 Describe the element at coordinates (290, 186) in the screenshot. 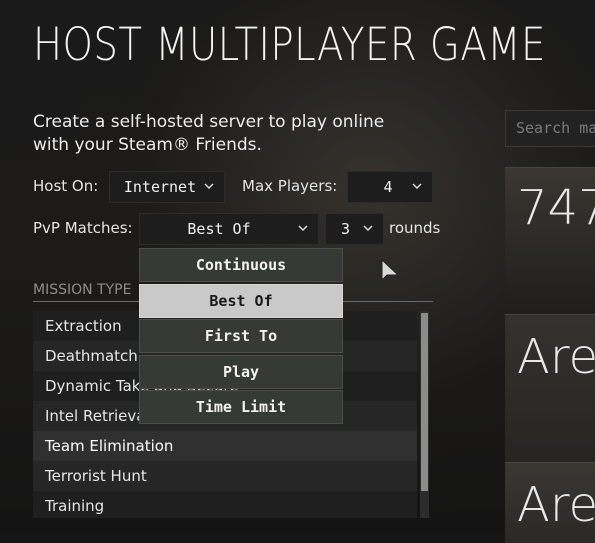

I see `max-players-label: Max Players:` at that location.